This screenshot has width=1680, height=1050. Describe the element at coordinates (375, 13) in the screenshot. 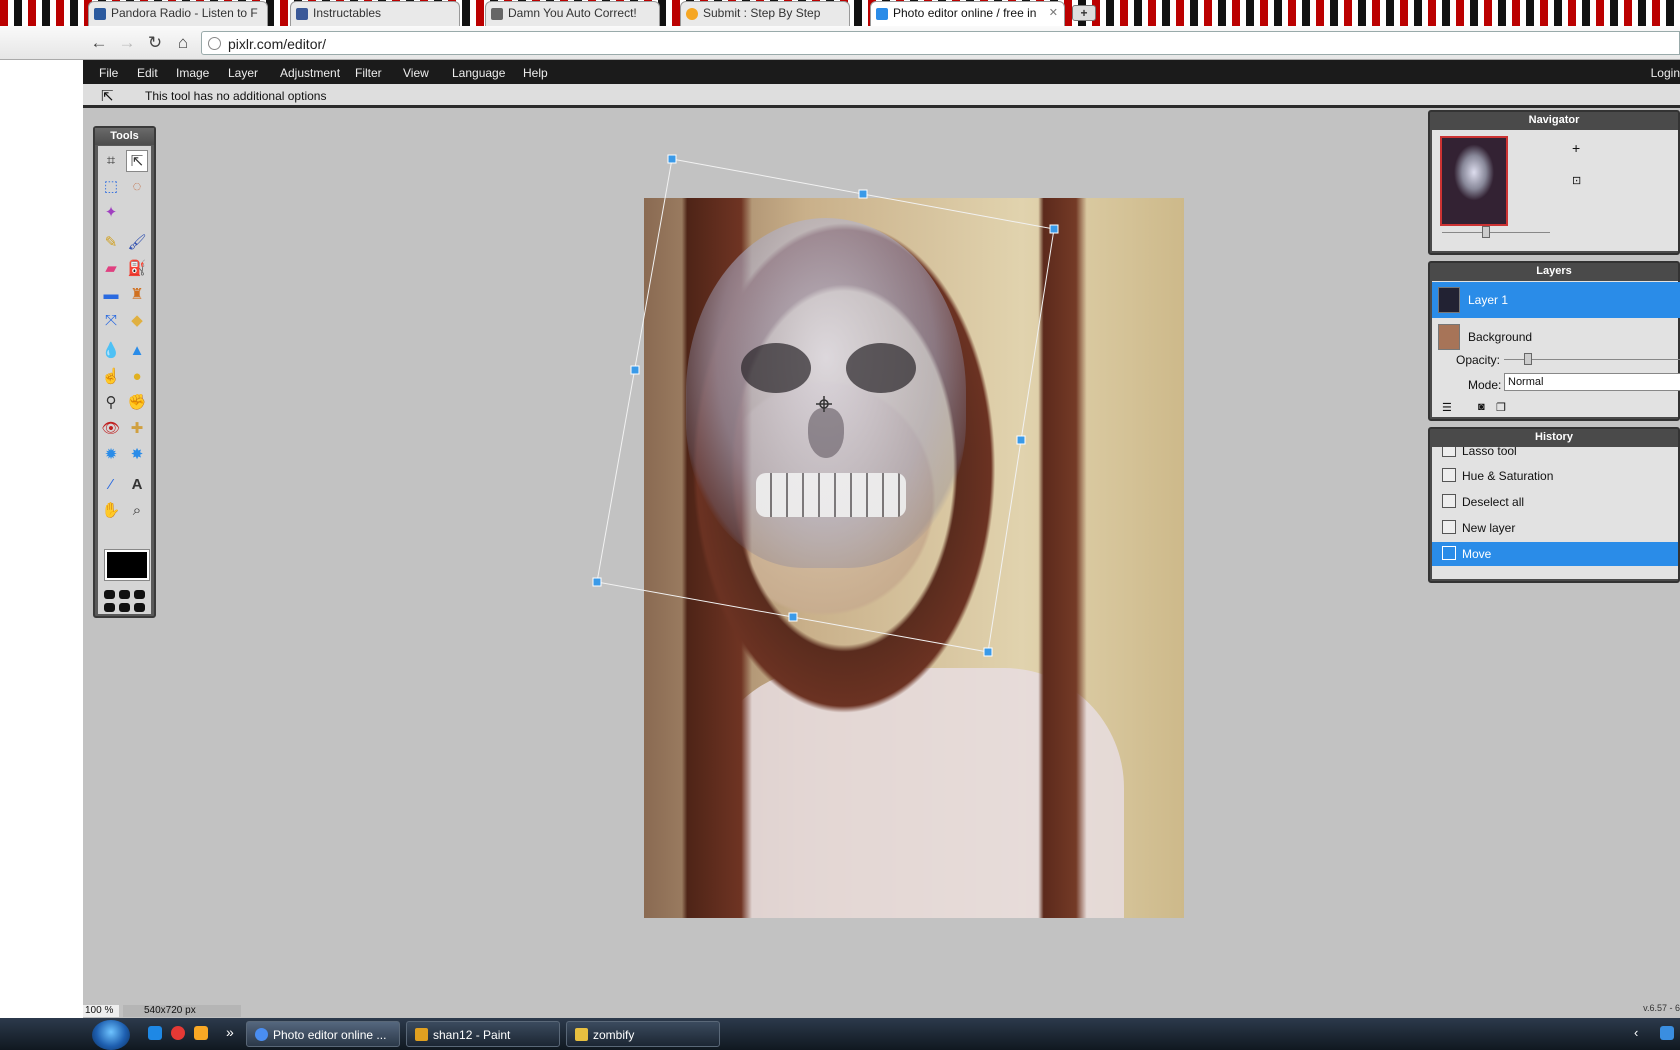

I see `browser-tab: Instructables` at that location.